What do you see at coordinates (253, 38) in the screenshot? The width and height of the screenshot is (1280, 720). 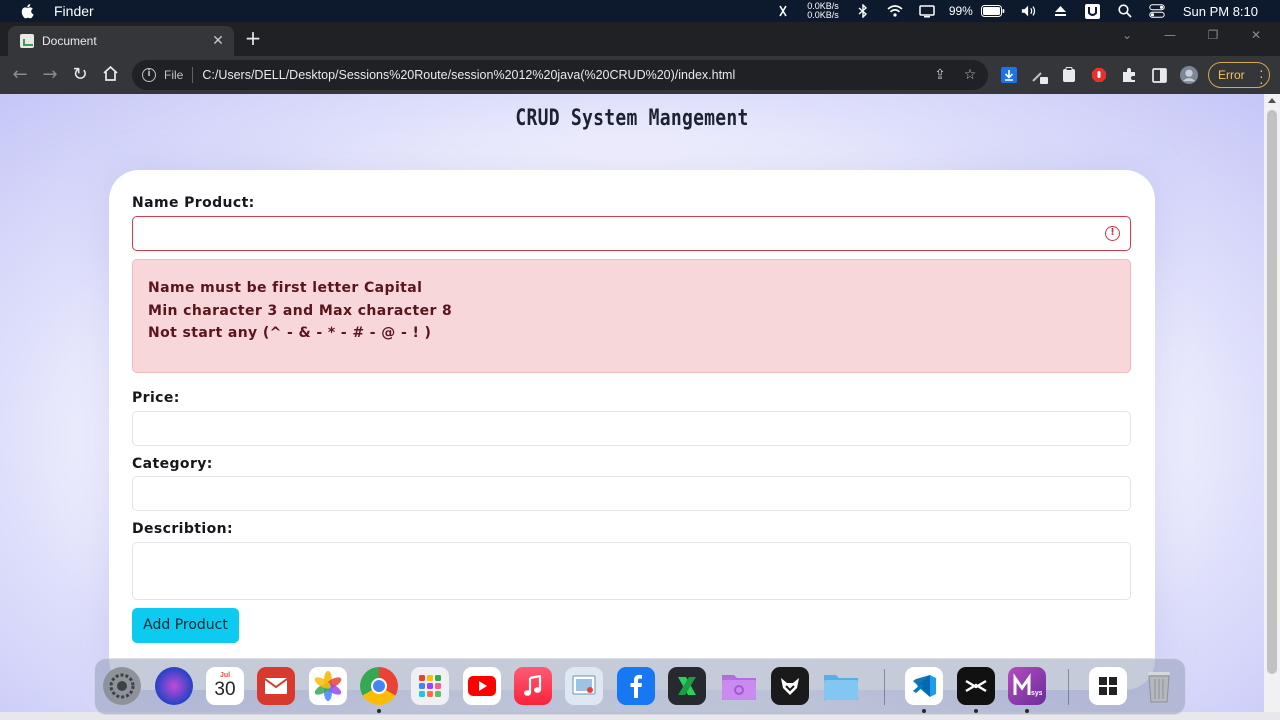 I see `new-tab-icon: +` at bounding box center [253, 38].